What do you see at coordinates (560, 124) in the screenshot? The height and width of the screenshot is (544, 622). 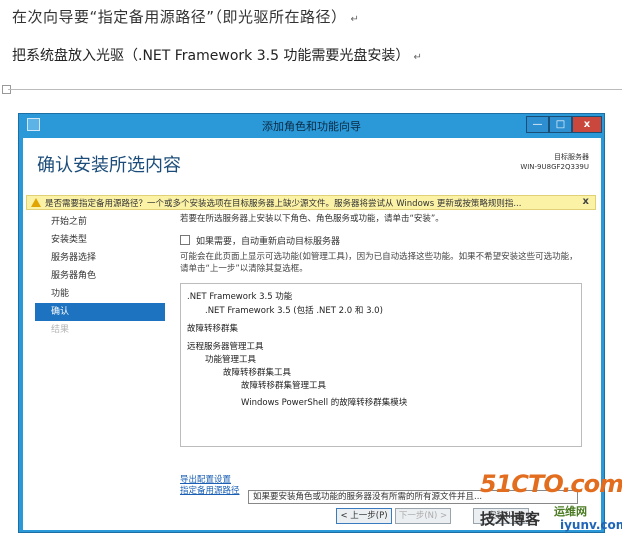 I see `maximize-button: □` at bounding box center [560, 124].